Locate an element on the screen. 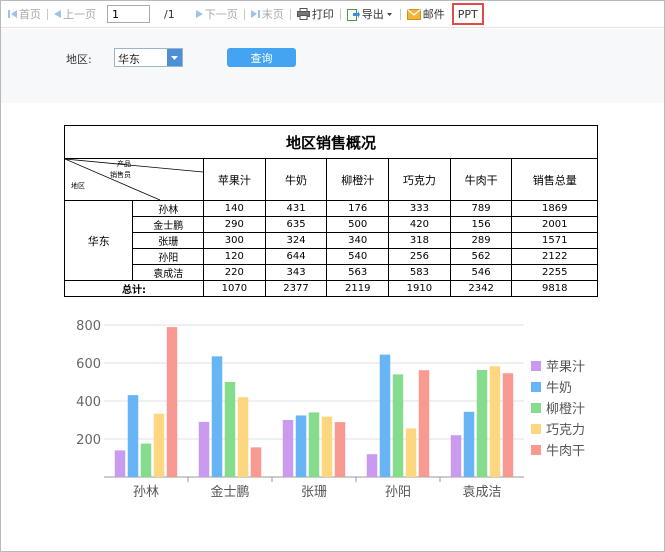 The image size is (665, 552). x-tick-label: 袁成洁 is located at coordinates (481, 492).